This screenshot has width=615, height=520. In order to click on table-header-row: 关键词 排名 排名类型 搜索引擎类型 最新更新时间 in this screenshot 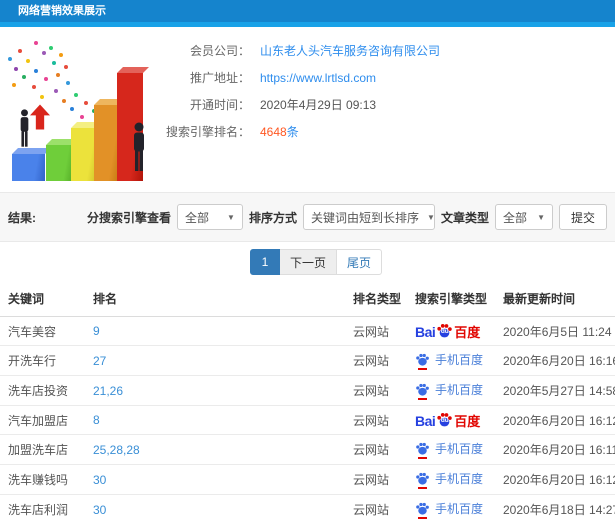, I will do `click(307, 299)`.